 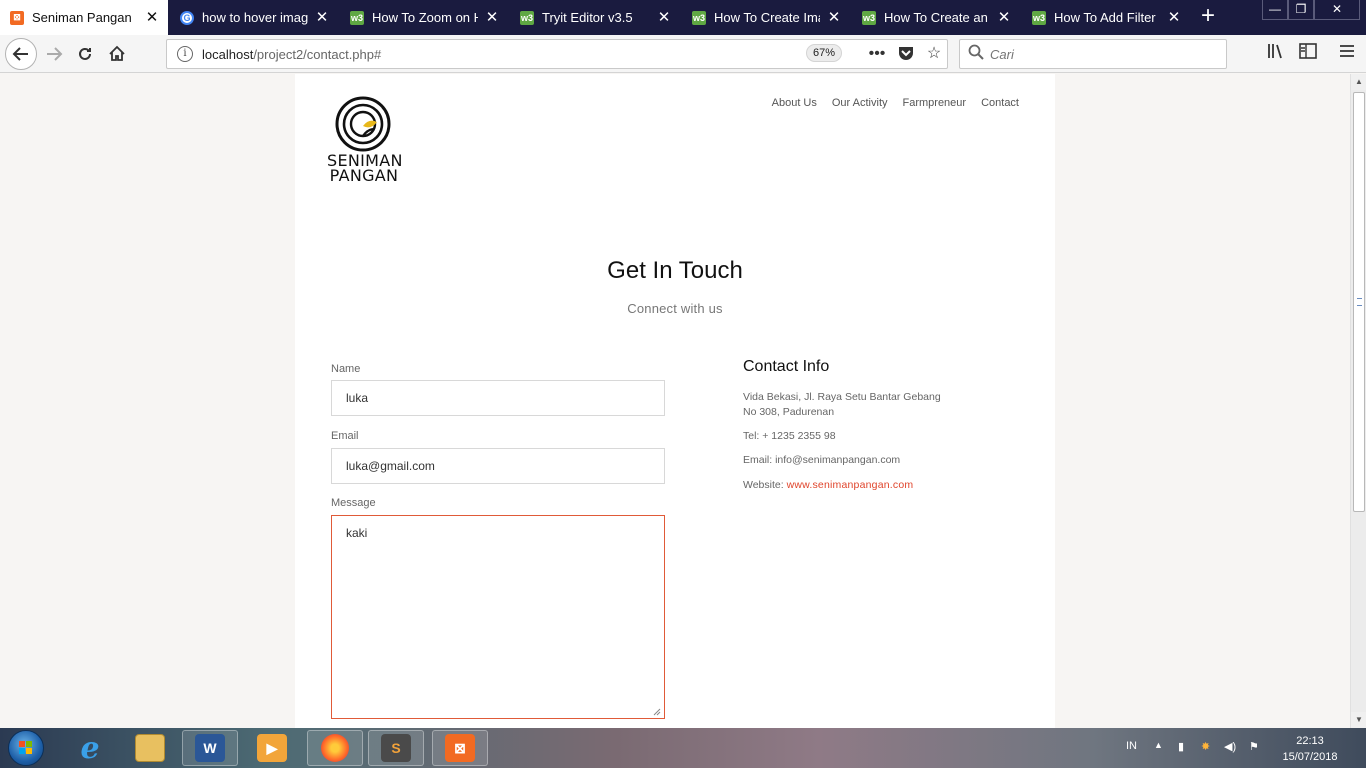 I want to click on xampp-icon: ⊠, so click(x=460, y=748).